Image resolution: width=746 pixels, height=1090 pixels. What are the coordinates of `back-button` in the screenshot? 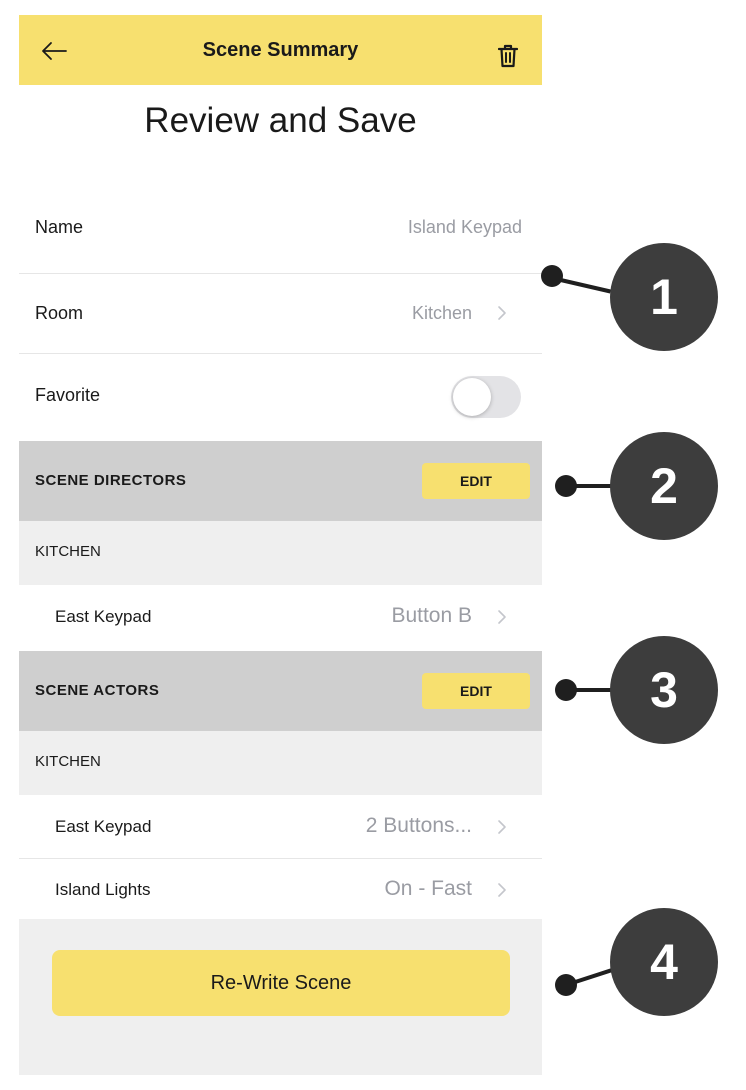 It's located at (54, 51).